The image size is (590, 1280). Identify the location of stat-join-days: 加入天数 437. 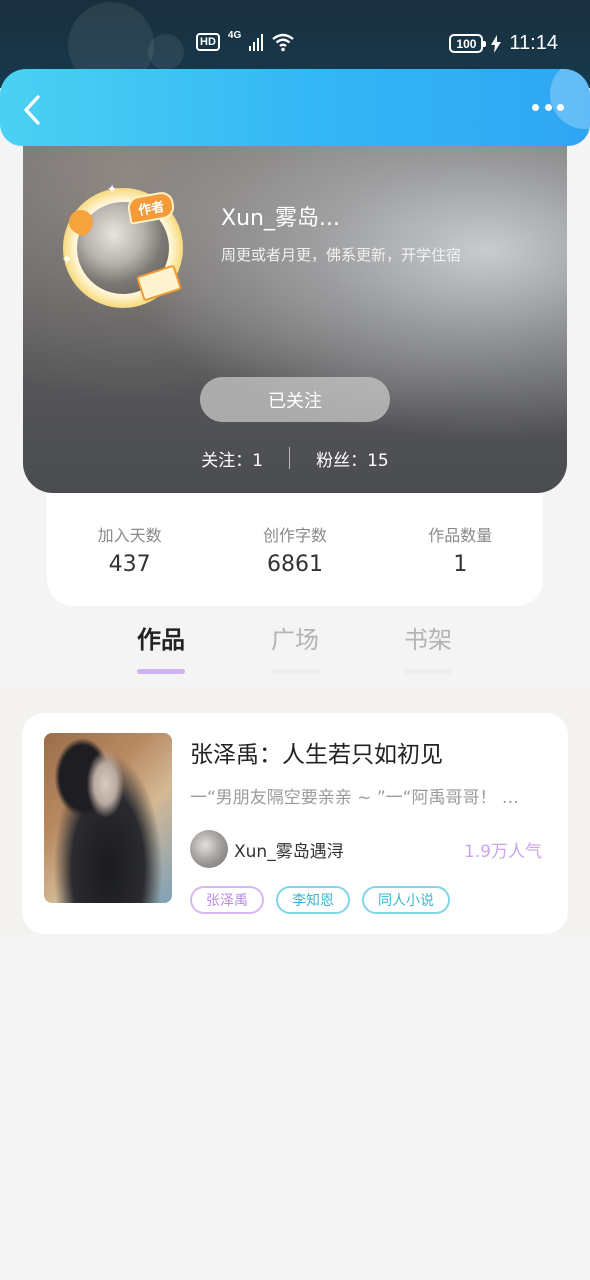
(130, 564).